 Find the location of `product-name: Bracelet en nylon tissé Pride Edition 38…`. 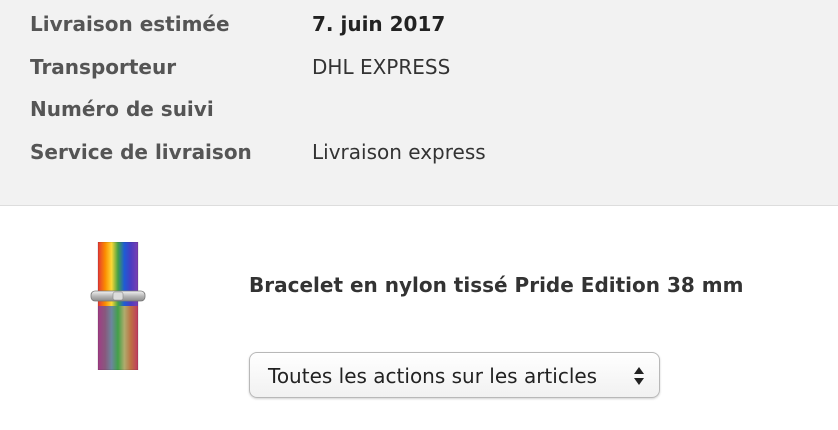

product-name: Bracelet en nylon tissé Pride Edition 38… is located at coordinates (496, 285).